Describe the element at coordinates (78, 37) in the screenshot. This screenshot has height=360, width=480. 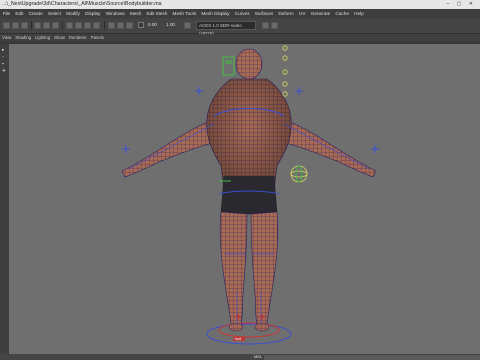
I see `panel-menu-renderer: Renderer` at that location.